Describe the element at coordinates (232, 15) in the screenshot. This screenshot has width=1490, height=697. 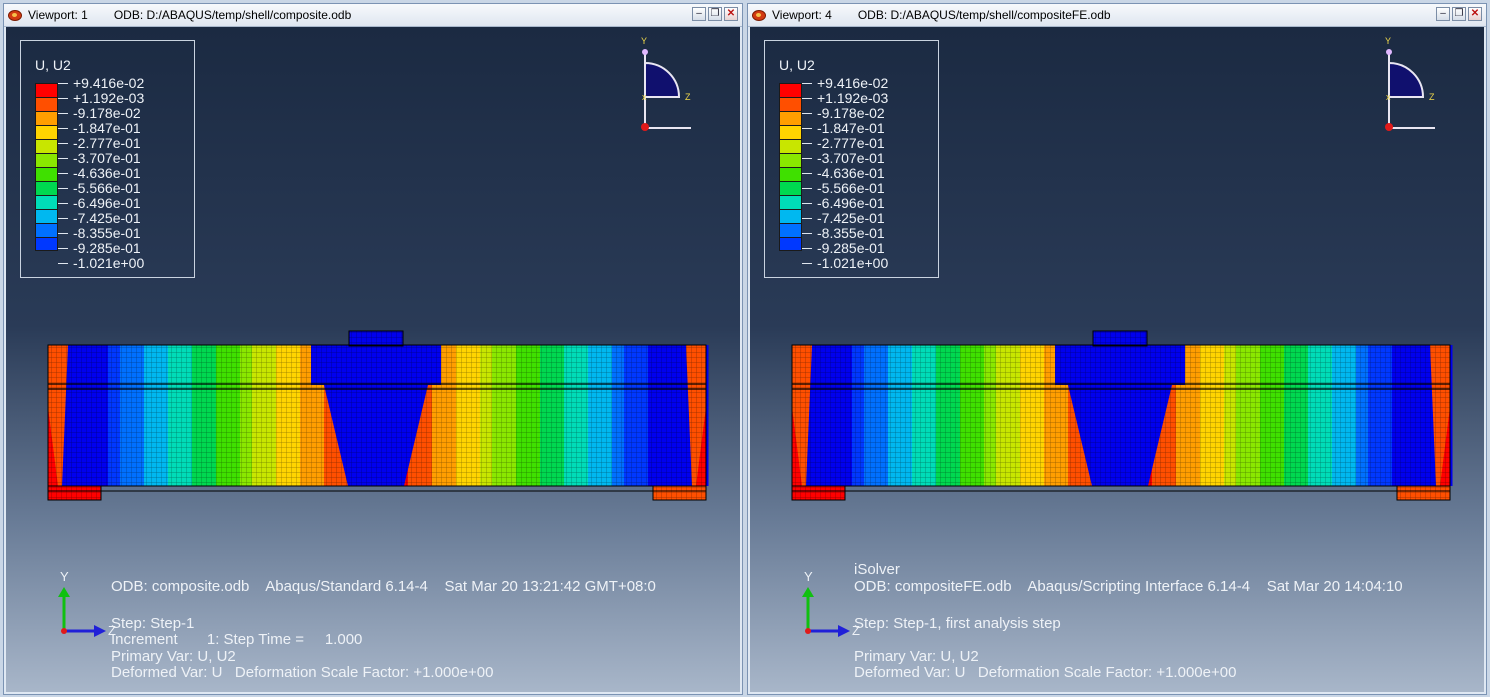
I see `odb-path: ODB: D:/ABAQUS/temp/shell/composite.odb` at that location.